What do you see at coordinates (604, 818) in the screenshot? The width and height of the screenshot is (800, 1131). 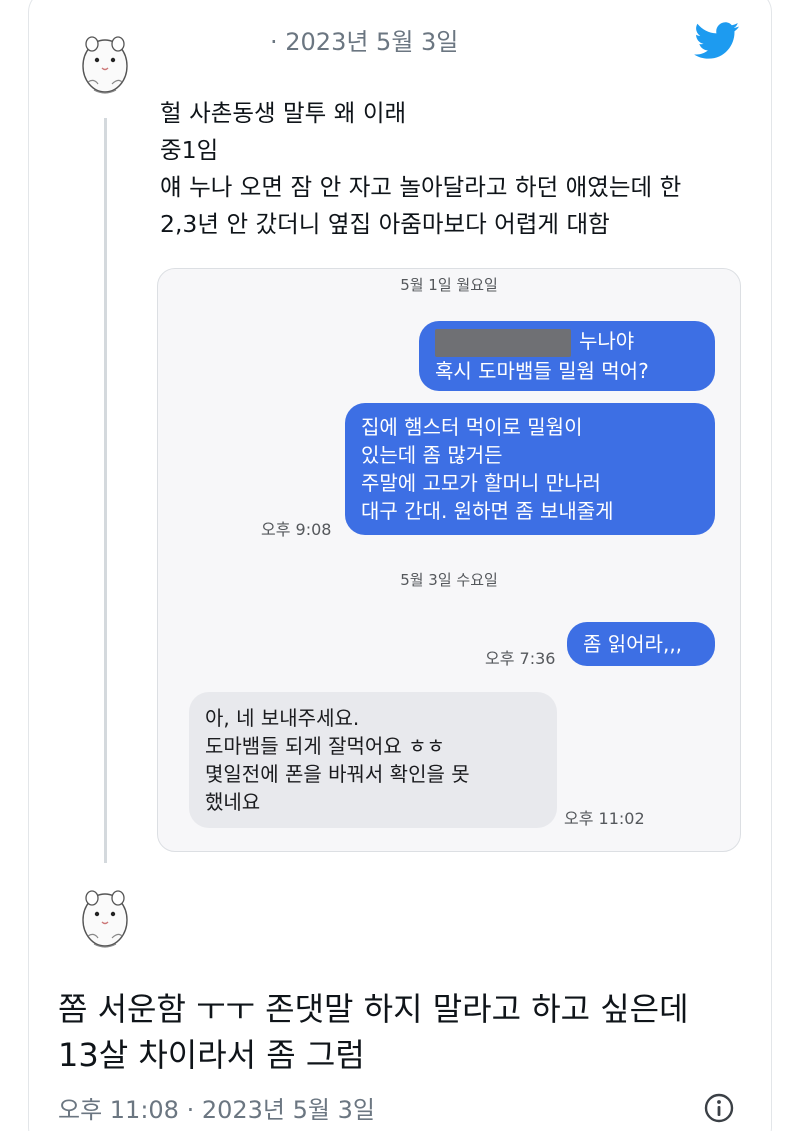 I see `message-time: 오후 11:02` at bounding box center [604, 818].